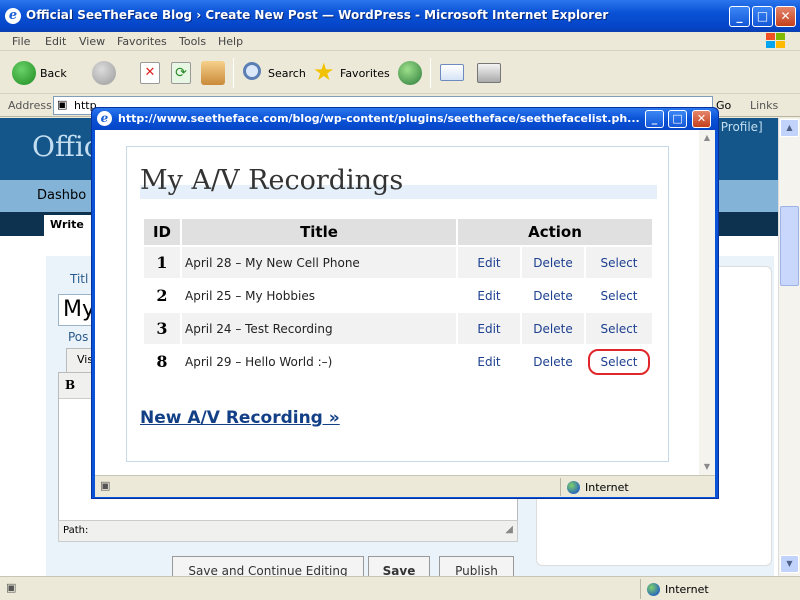 The height and width of the screenshot is (600, 800). What do you see at coordinates (405, 486) in the screenshot?
I see `popup-status-bar: ▣ Internet` at bounding box center [405, 486].